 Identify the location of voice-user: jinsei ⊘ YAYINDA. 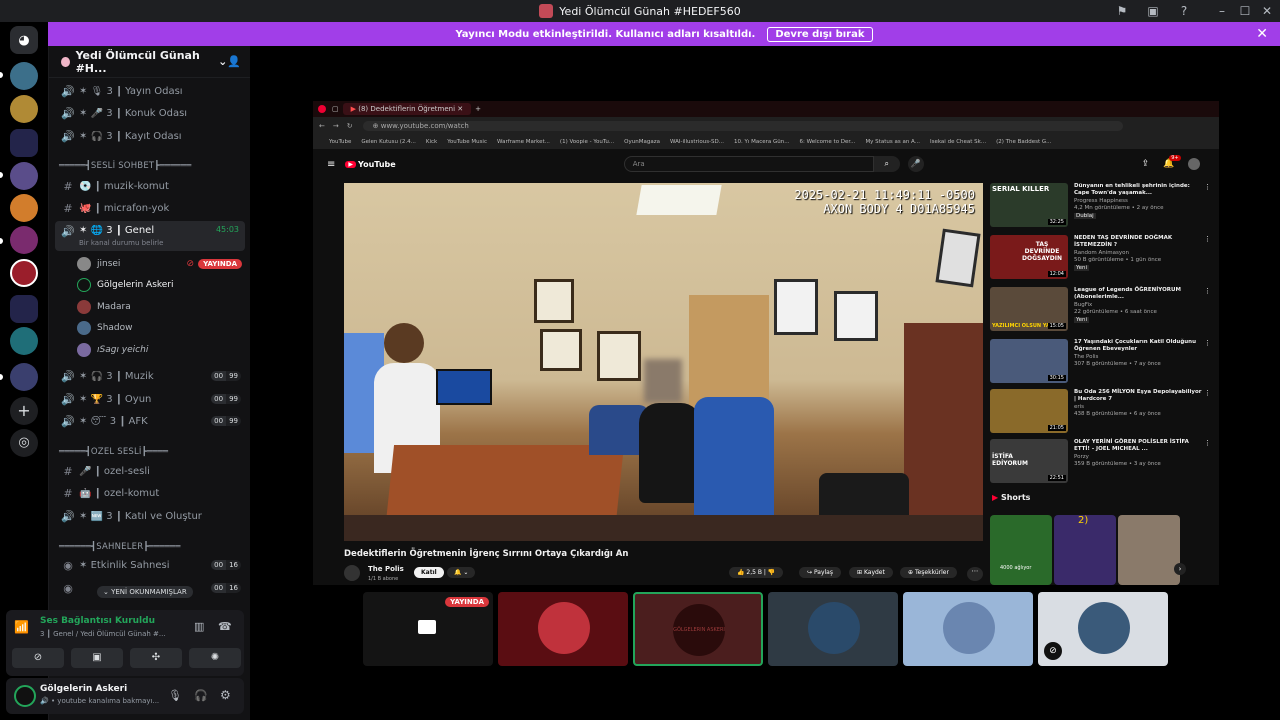
(159, 263).